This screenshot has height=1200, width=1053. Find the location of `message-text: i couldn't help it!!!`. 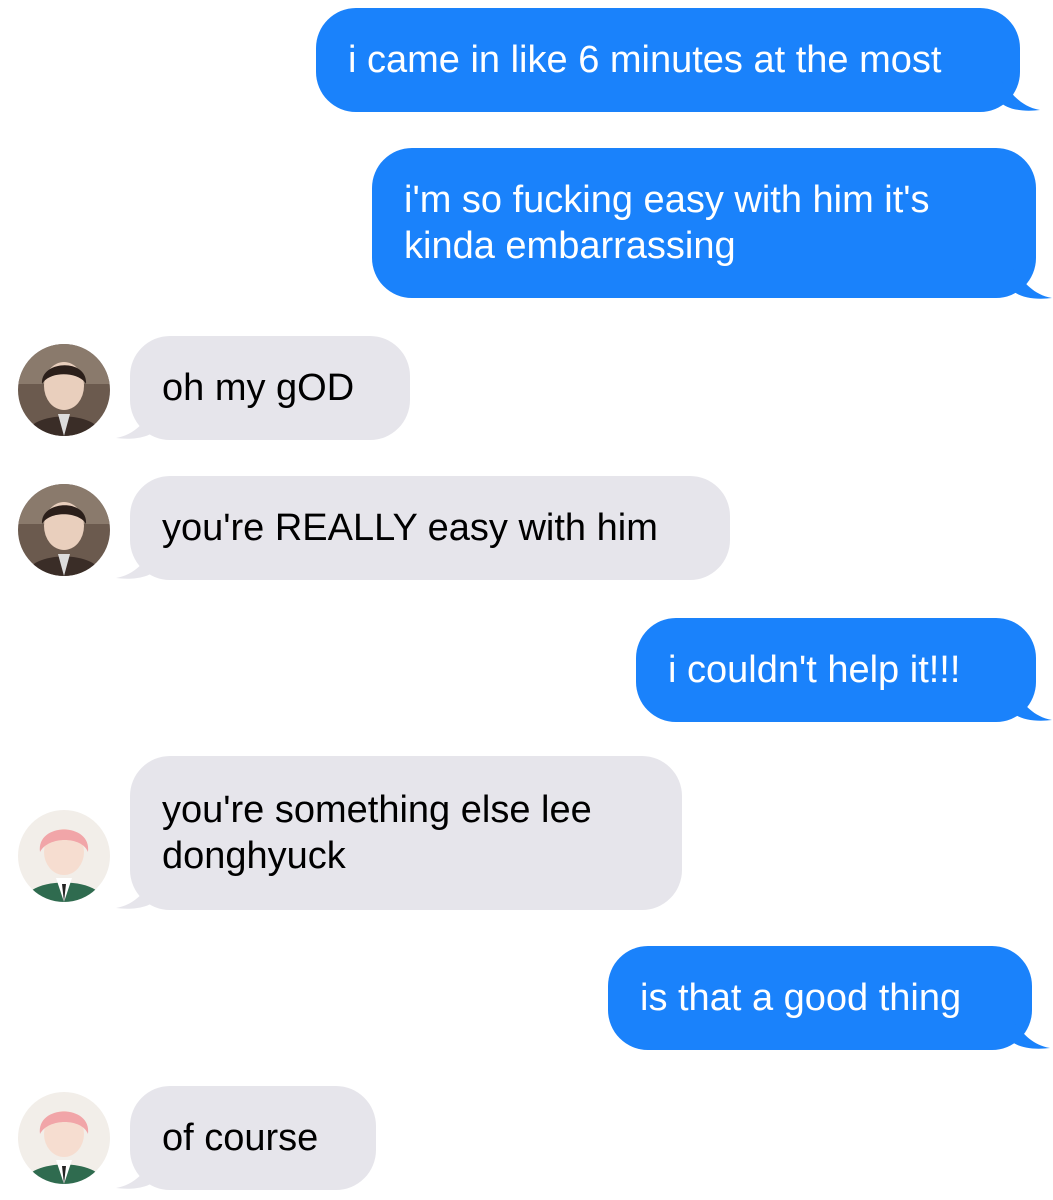

message-text: i couldn't help it!!! is located at coordinates (814, 670).